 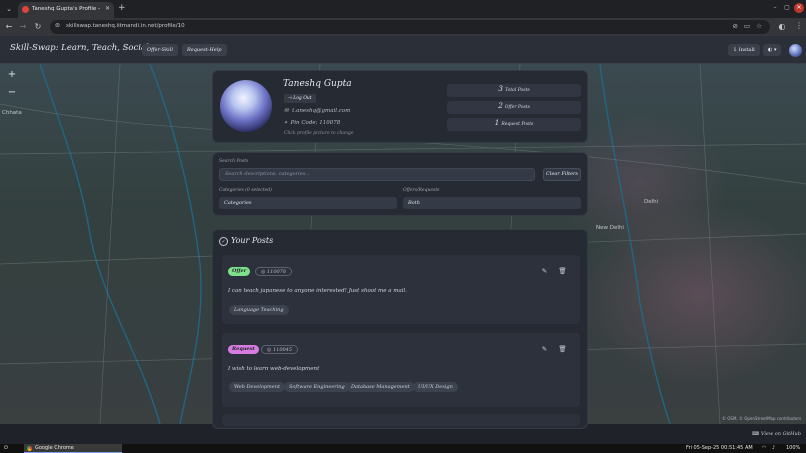 I want to click on stat-request-posts: 1 Request Posts, so click(x=514, y=124).